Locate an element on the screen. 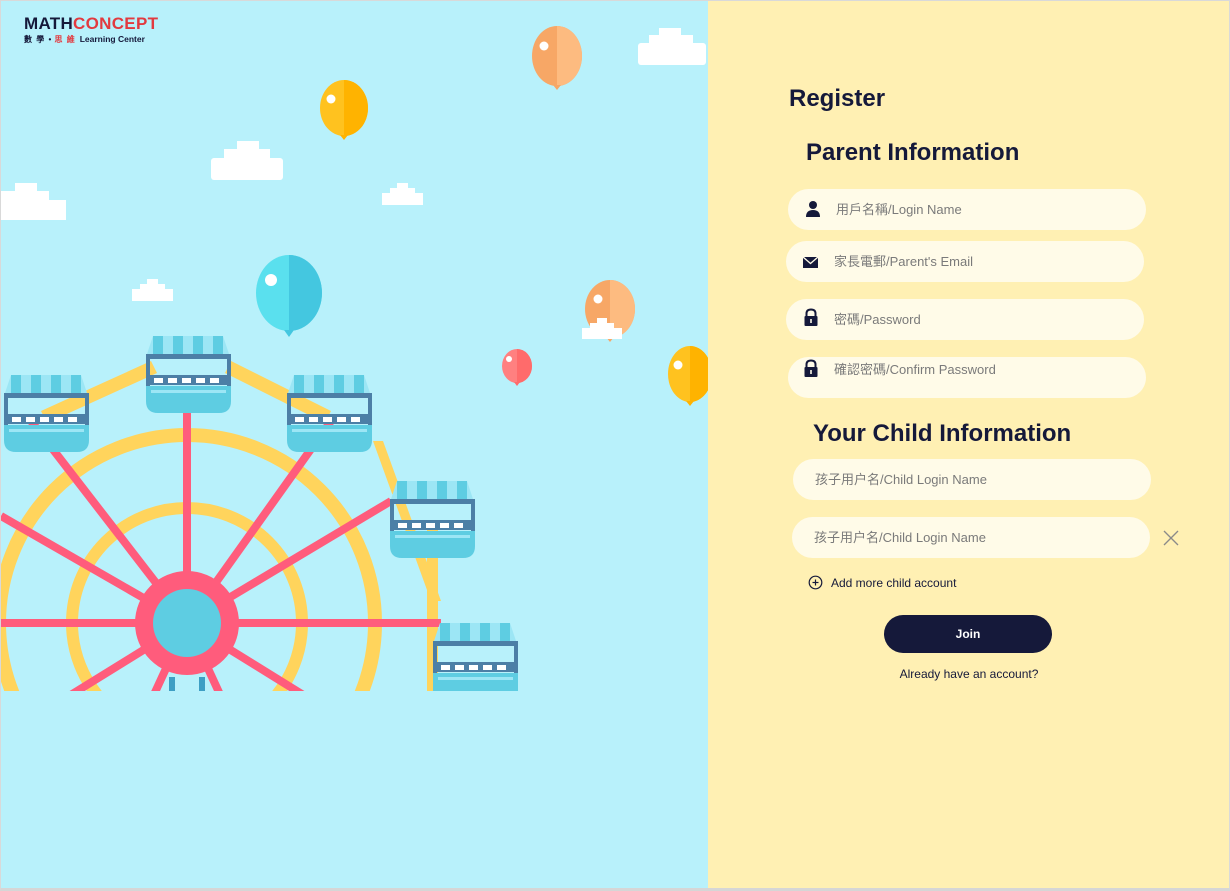  brand-logo: MATHCONCEPT 數 學 • 思 維 Learning Center is located at coordinates (91, 30).